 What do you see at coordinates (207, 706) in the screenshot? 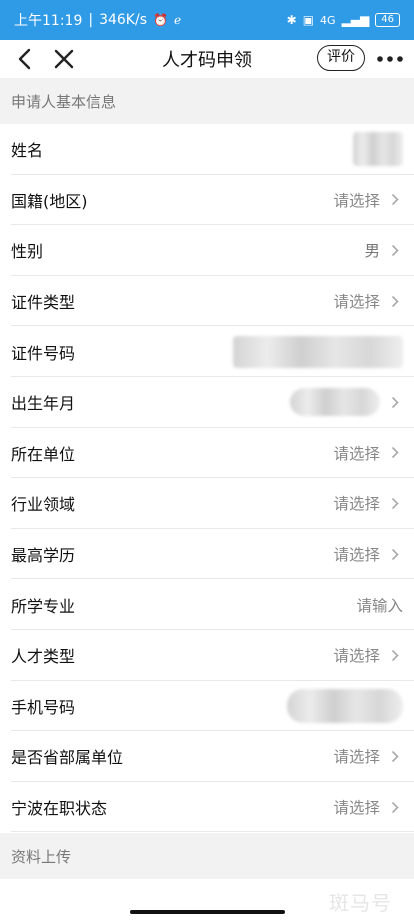
I see `field-row-phone: 手机号码` at bounding box center [207, 706].